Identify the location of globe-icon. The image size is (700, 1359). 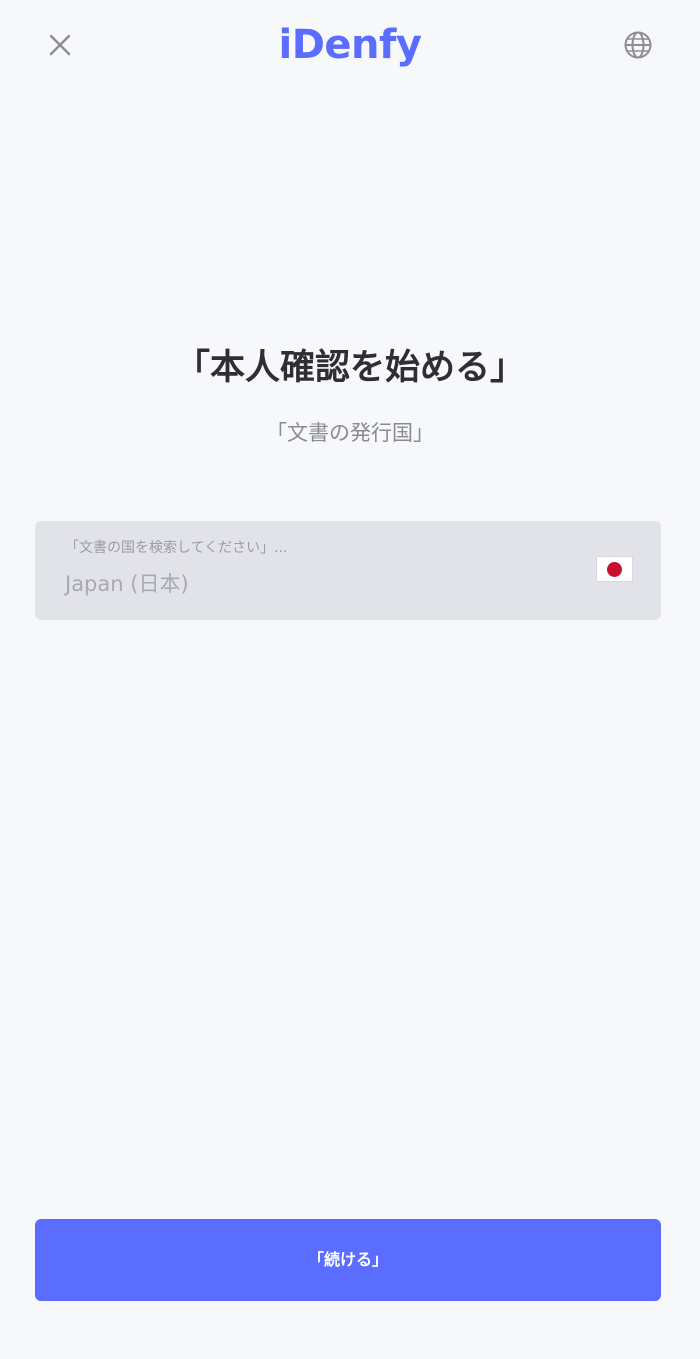
(638, 45).